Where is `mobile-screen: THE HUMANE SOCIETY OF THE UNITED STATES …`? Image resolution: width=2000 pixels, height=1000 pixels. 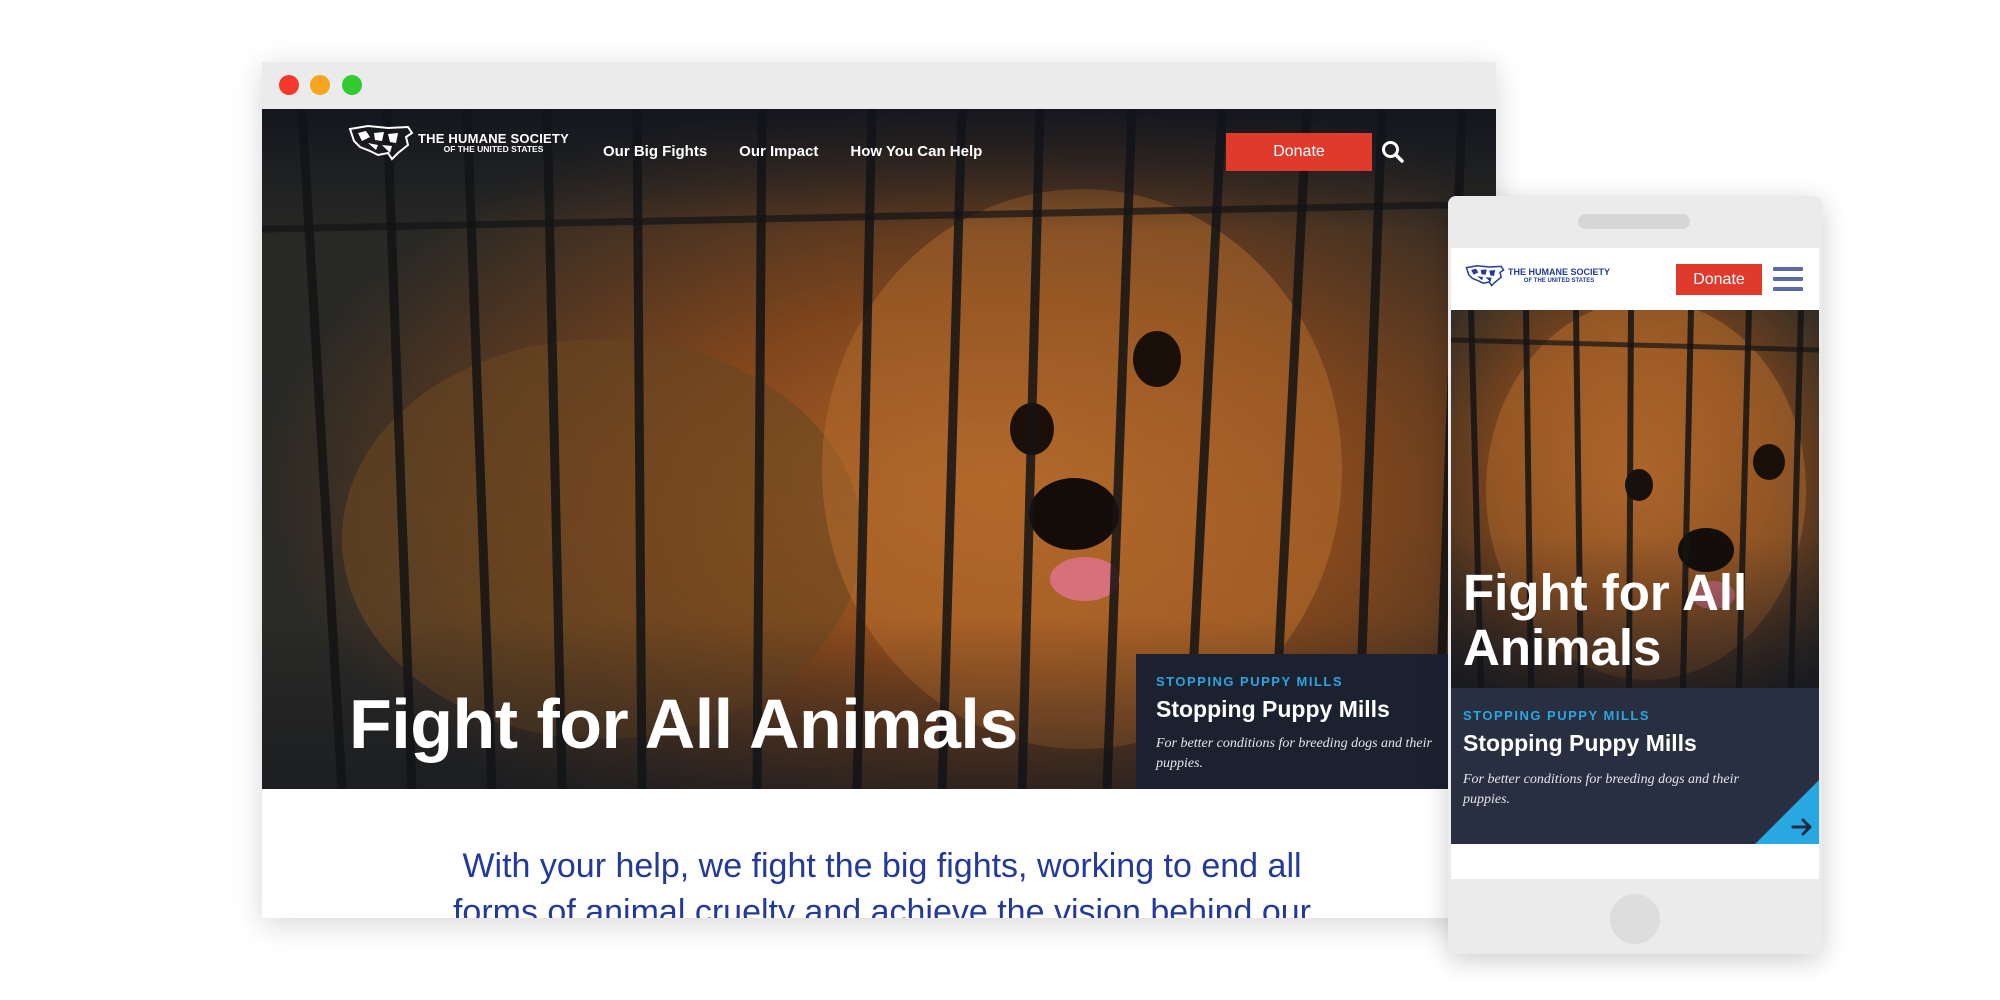 mobile-screen: THE HUMANE SOCIETY OF THE UNITED STATES … is located at coordinates (1635, 563).